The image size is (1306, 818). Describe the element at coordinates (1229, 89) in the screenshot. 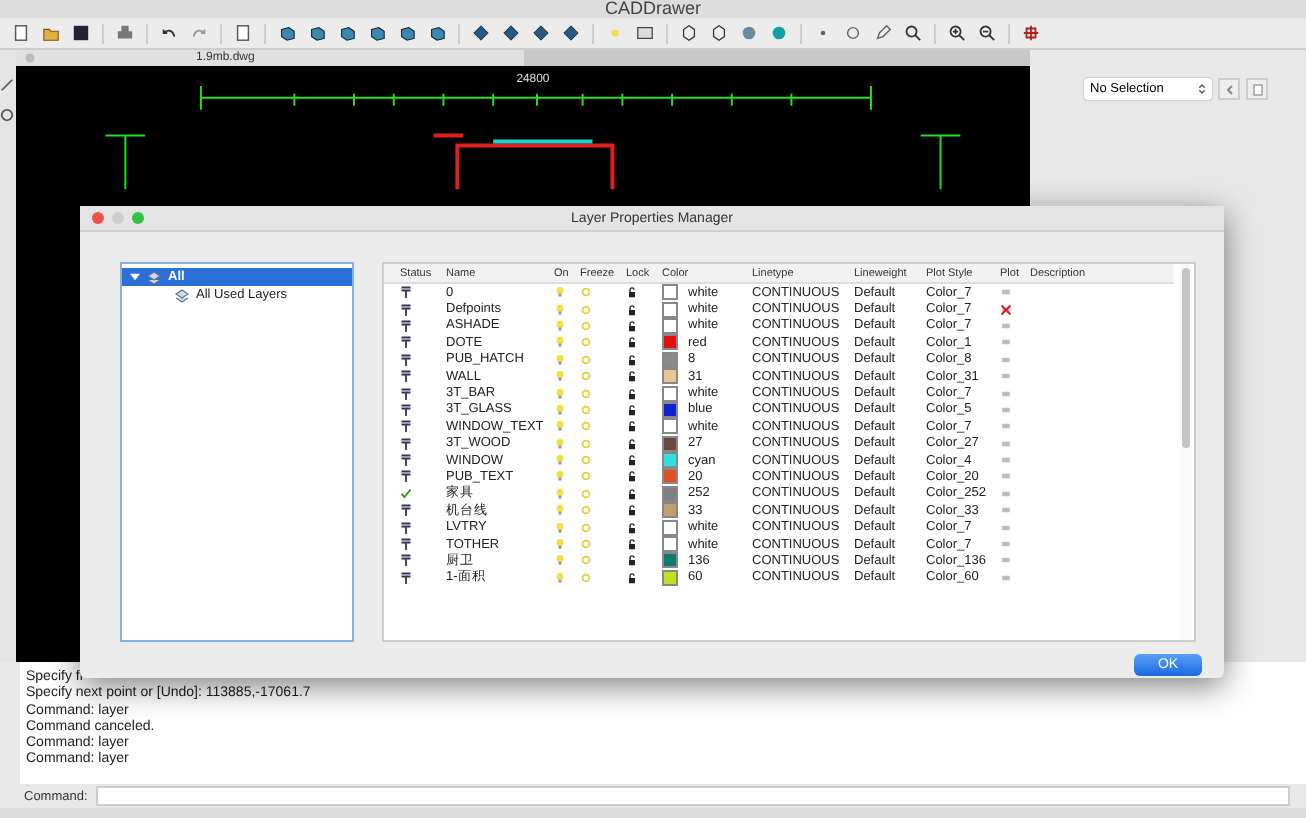

I see `prev-button` at that location.